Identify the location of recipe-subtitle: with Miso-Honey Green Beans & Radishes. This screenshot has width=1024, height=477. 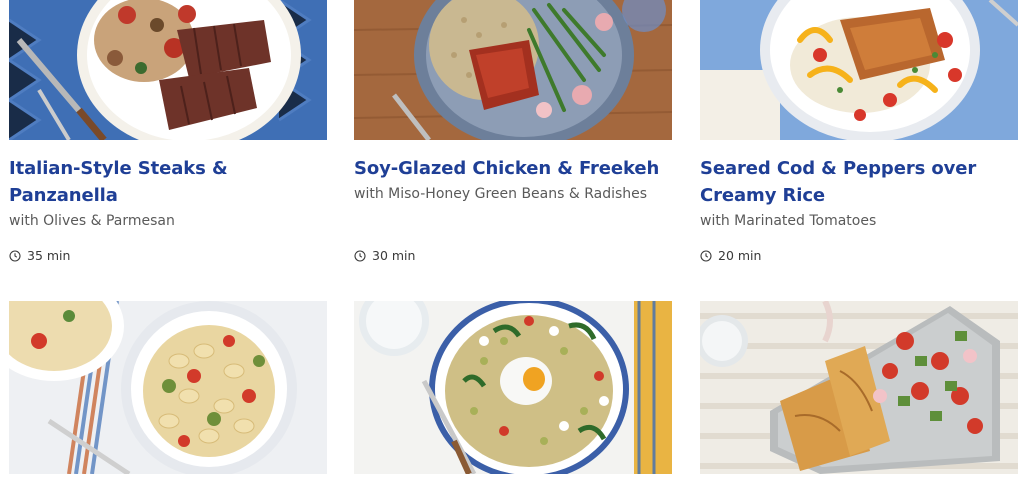
(501, 194).